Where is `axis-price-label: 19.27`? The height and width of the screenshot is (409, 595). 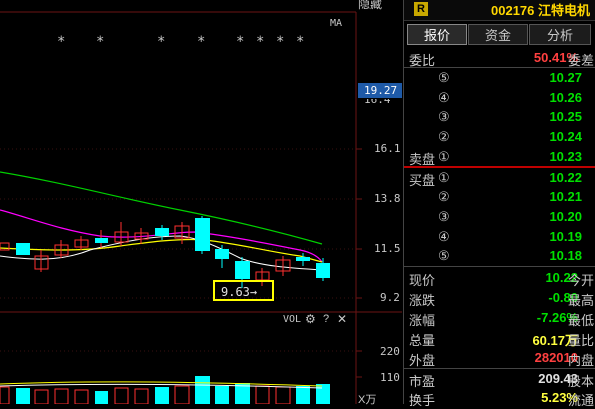
axis-price-label: 19.27 is located at coordinates (381, 90).